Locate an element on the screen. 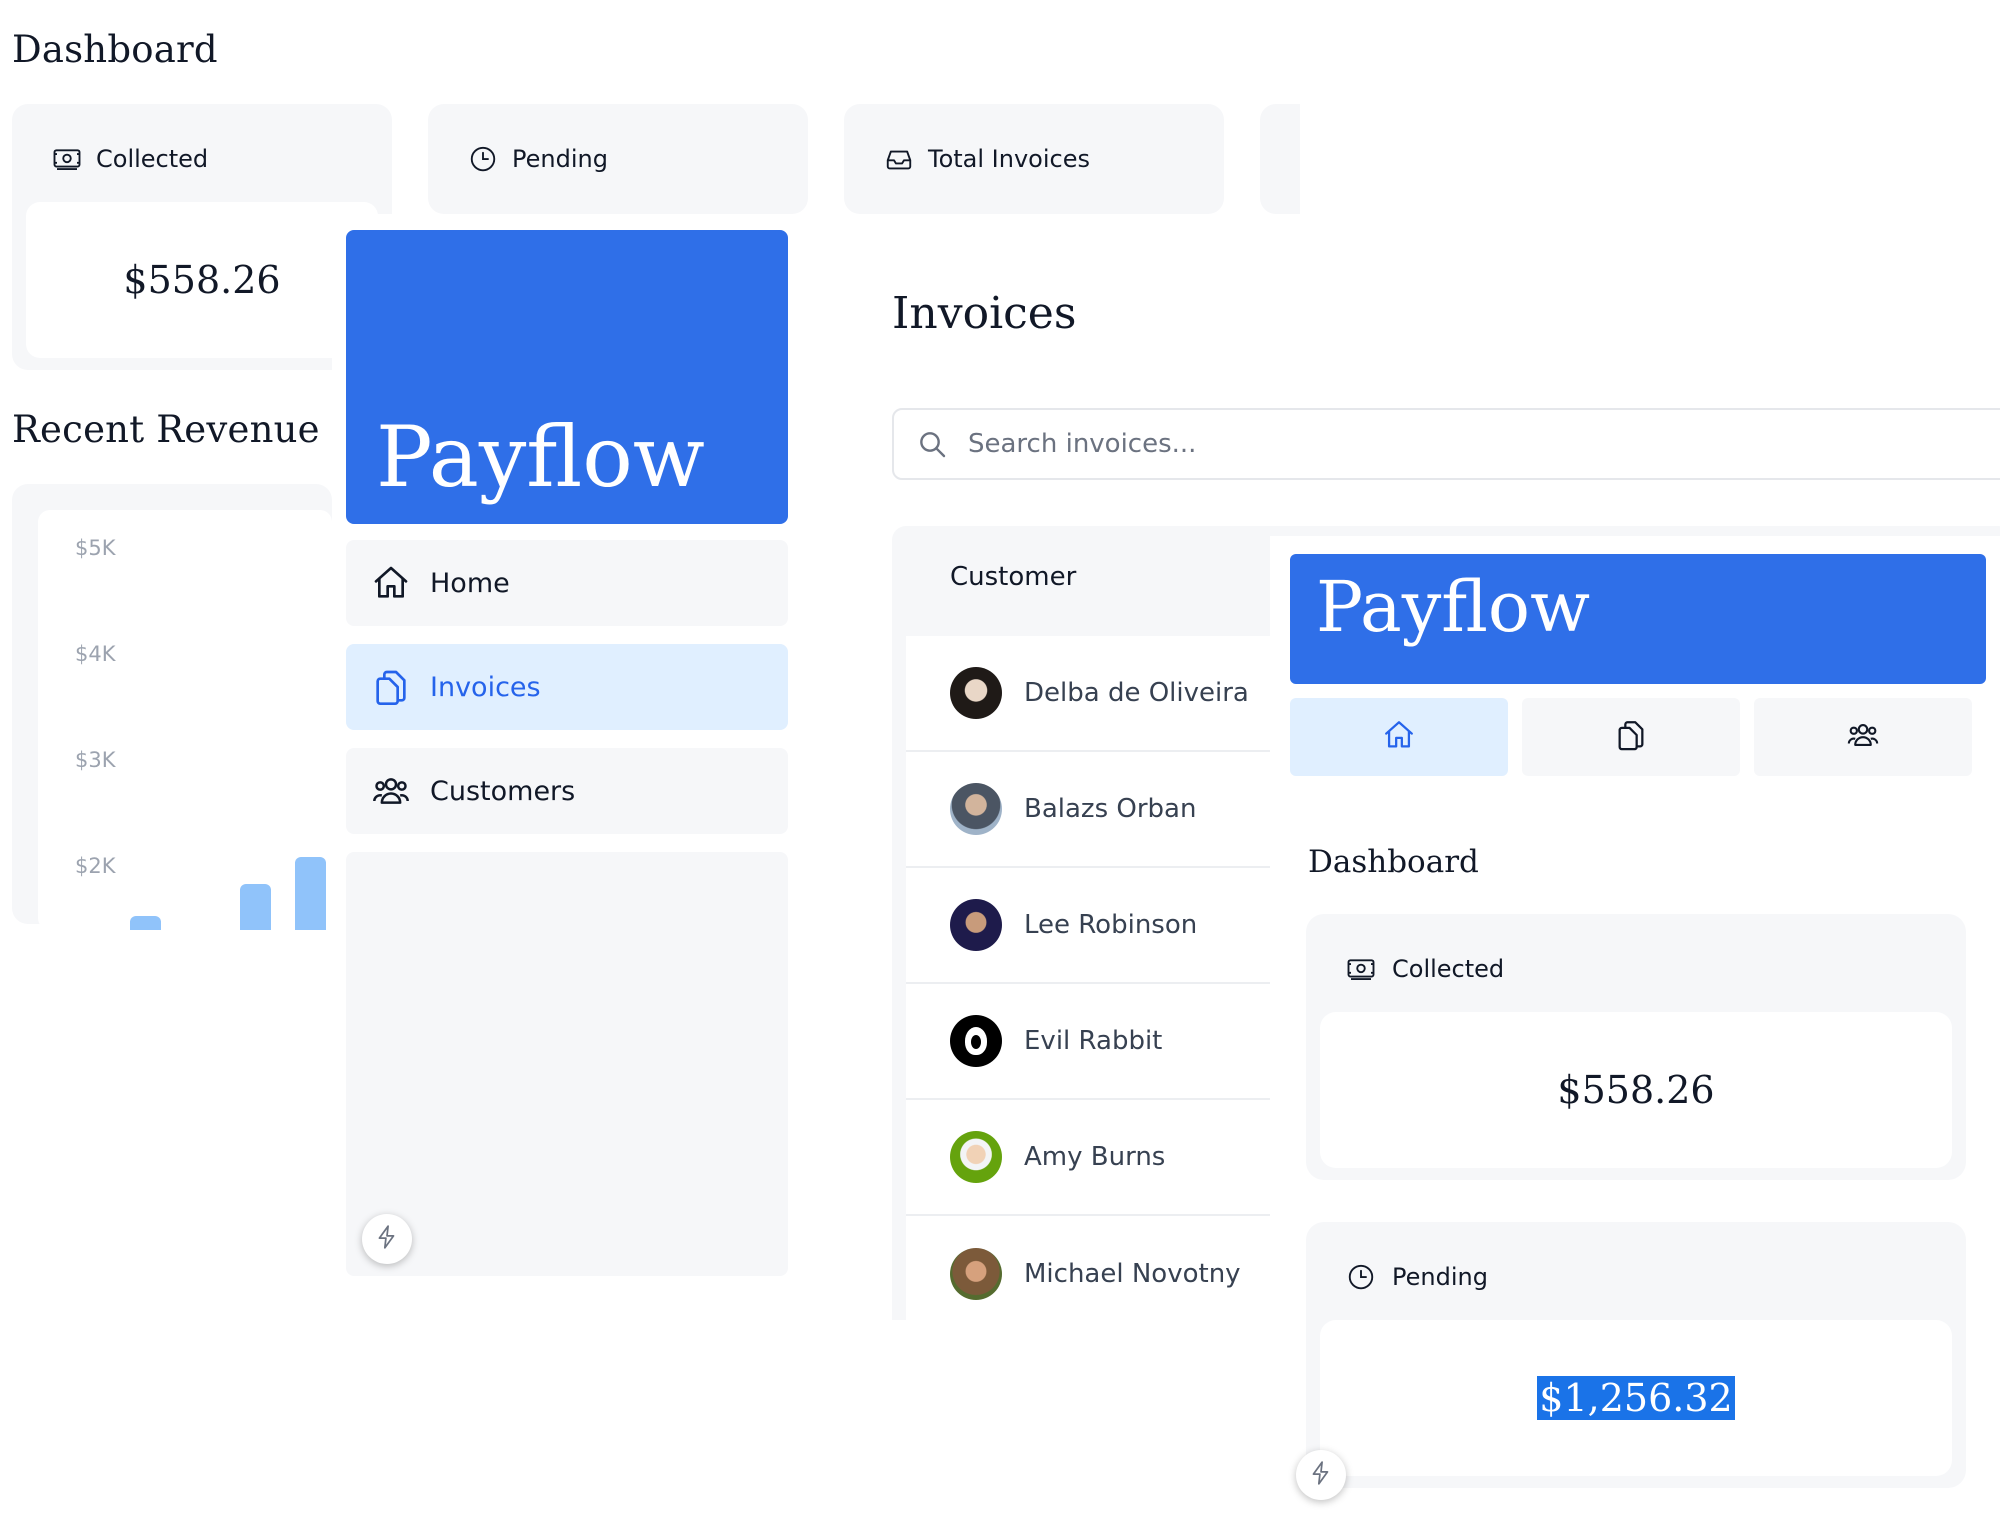 This screenshot has width=2000, height=1520. total-invoices-card: Total Invoices is located at coordinates (1034, 159).